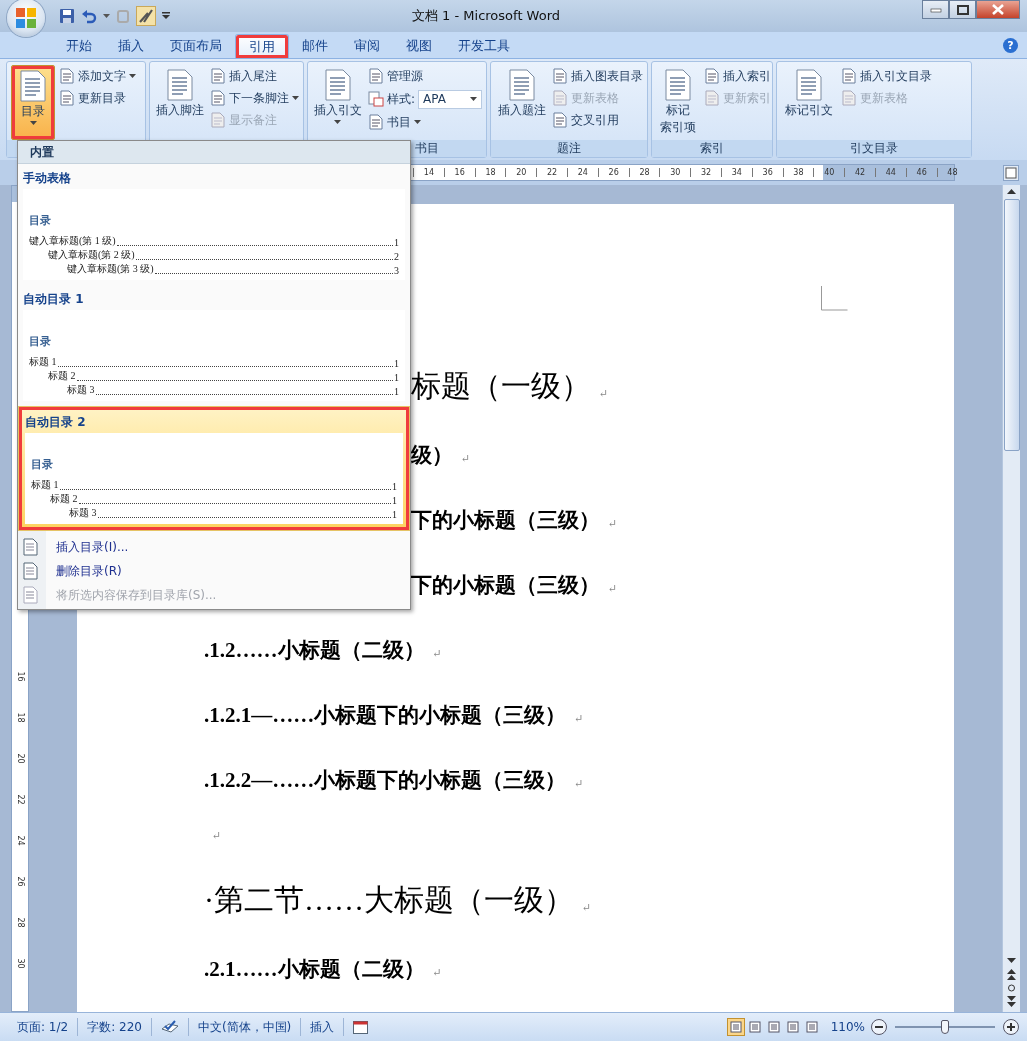  I want to click on macro-icon, so click(361, 1027).